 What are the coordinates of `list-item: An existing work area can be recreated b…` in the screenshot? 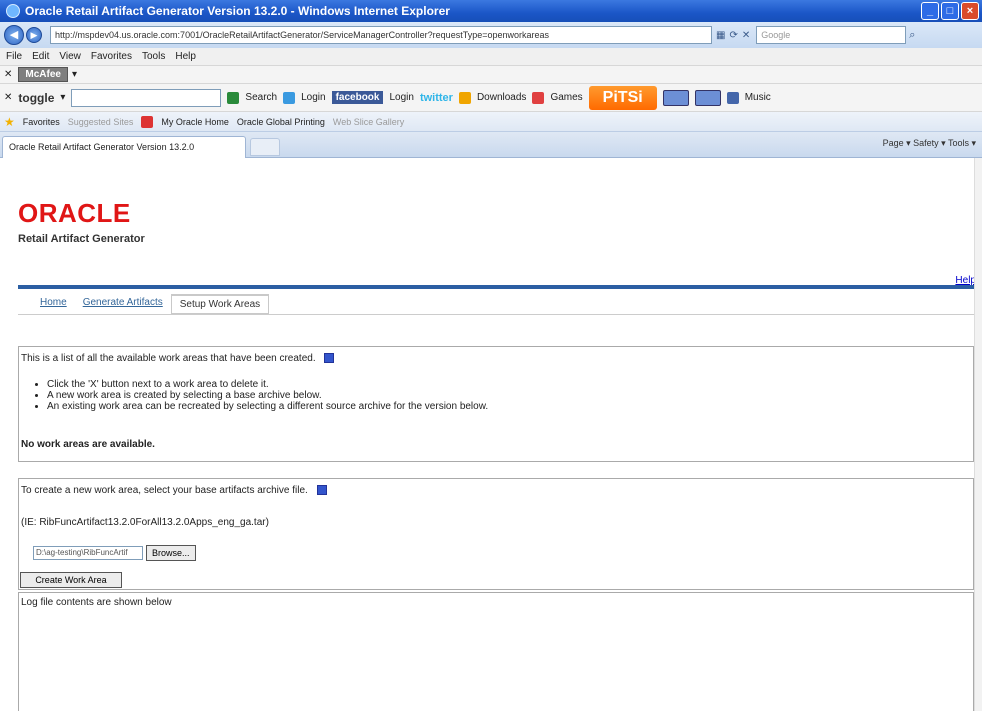 It's located at (267, 406).